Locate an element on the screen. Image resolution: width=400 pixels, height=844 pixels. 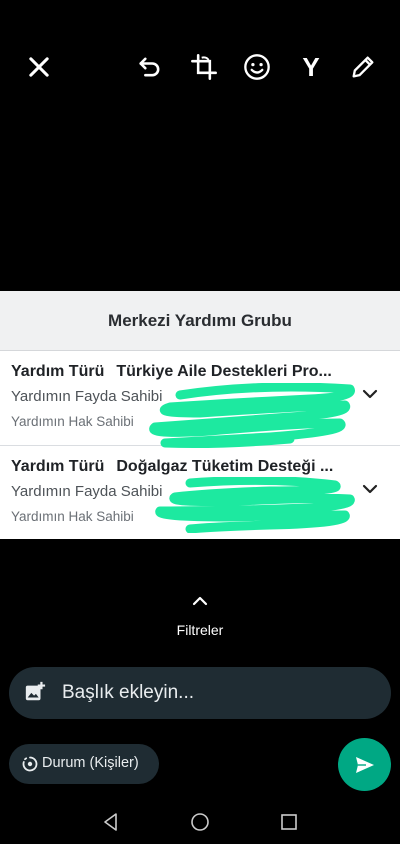
beneficiary-label: Yardımın Fayda Sahibi is located at coordinates (87, 491).